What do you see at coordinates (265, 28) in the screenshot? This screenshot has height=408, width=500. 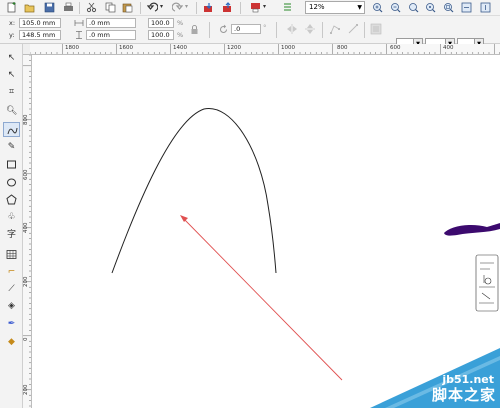 I see `degree-icon: °` at bounding box center [265, 28].